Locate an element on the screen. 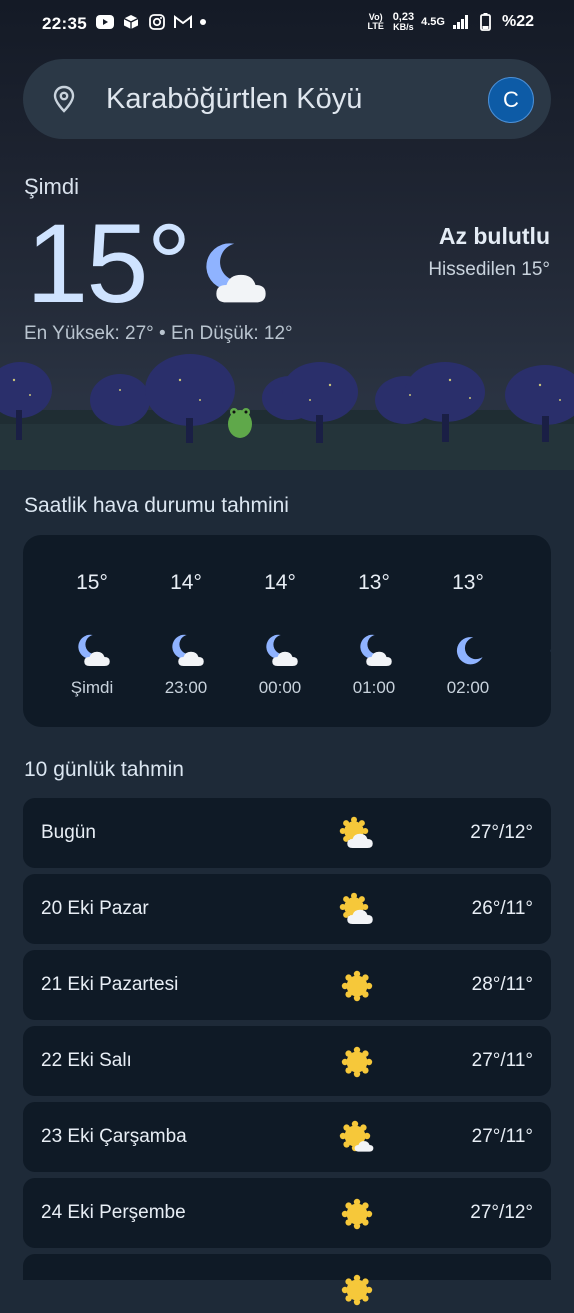  daily-row: 24 Eki Perşembe 27°/12° is located at coordinates (287, 1213).